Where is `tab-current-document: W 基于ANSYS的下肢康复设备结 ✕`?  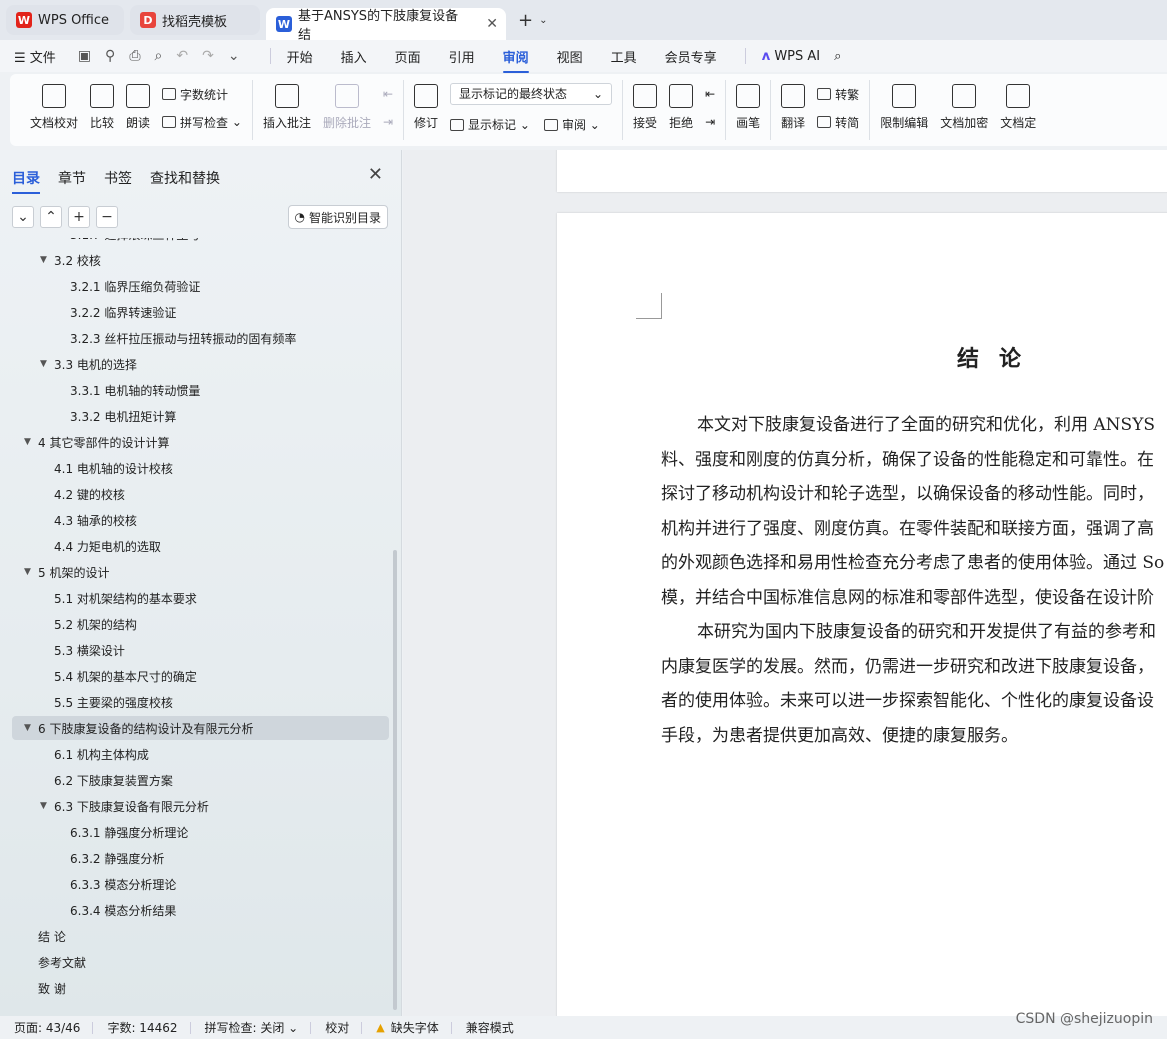 tab-current-document: W 基于ANSYS的下肢康复设备结 ✕ is located at coordinates (386, 25).